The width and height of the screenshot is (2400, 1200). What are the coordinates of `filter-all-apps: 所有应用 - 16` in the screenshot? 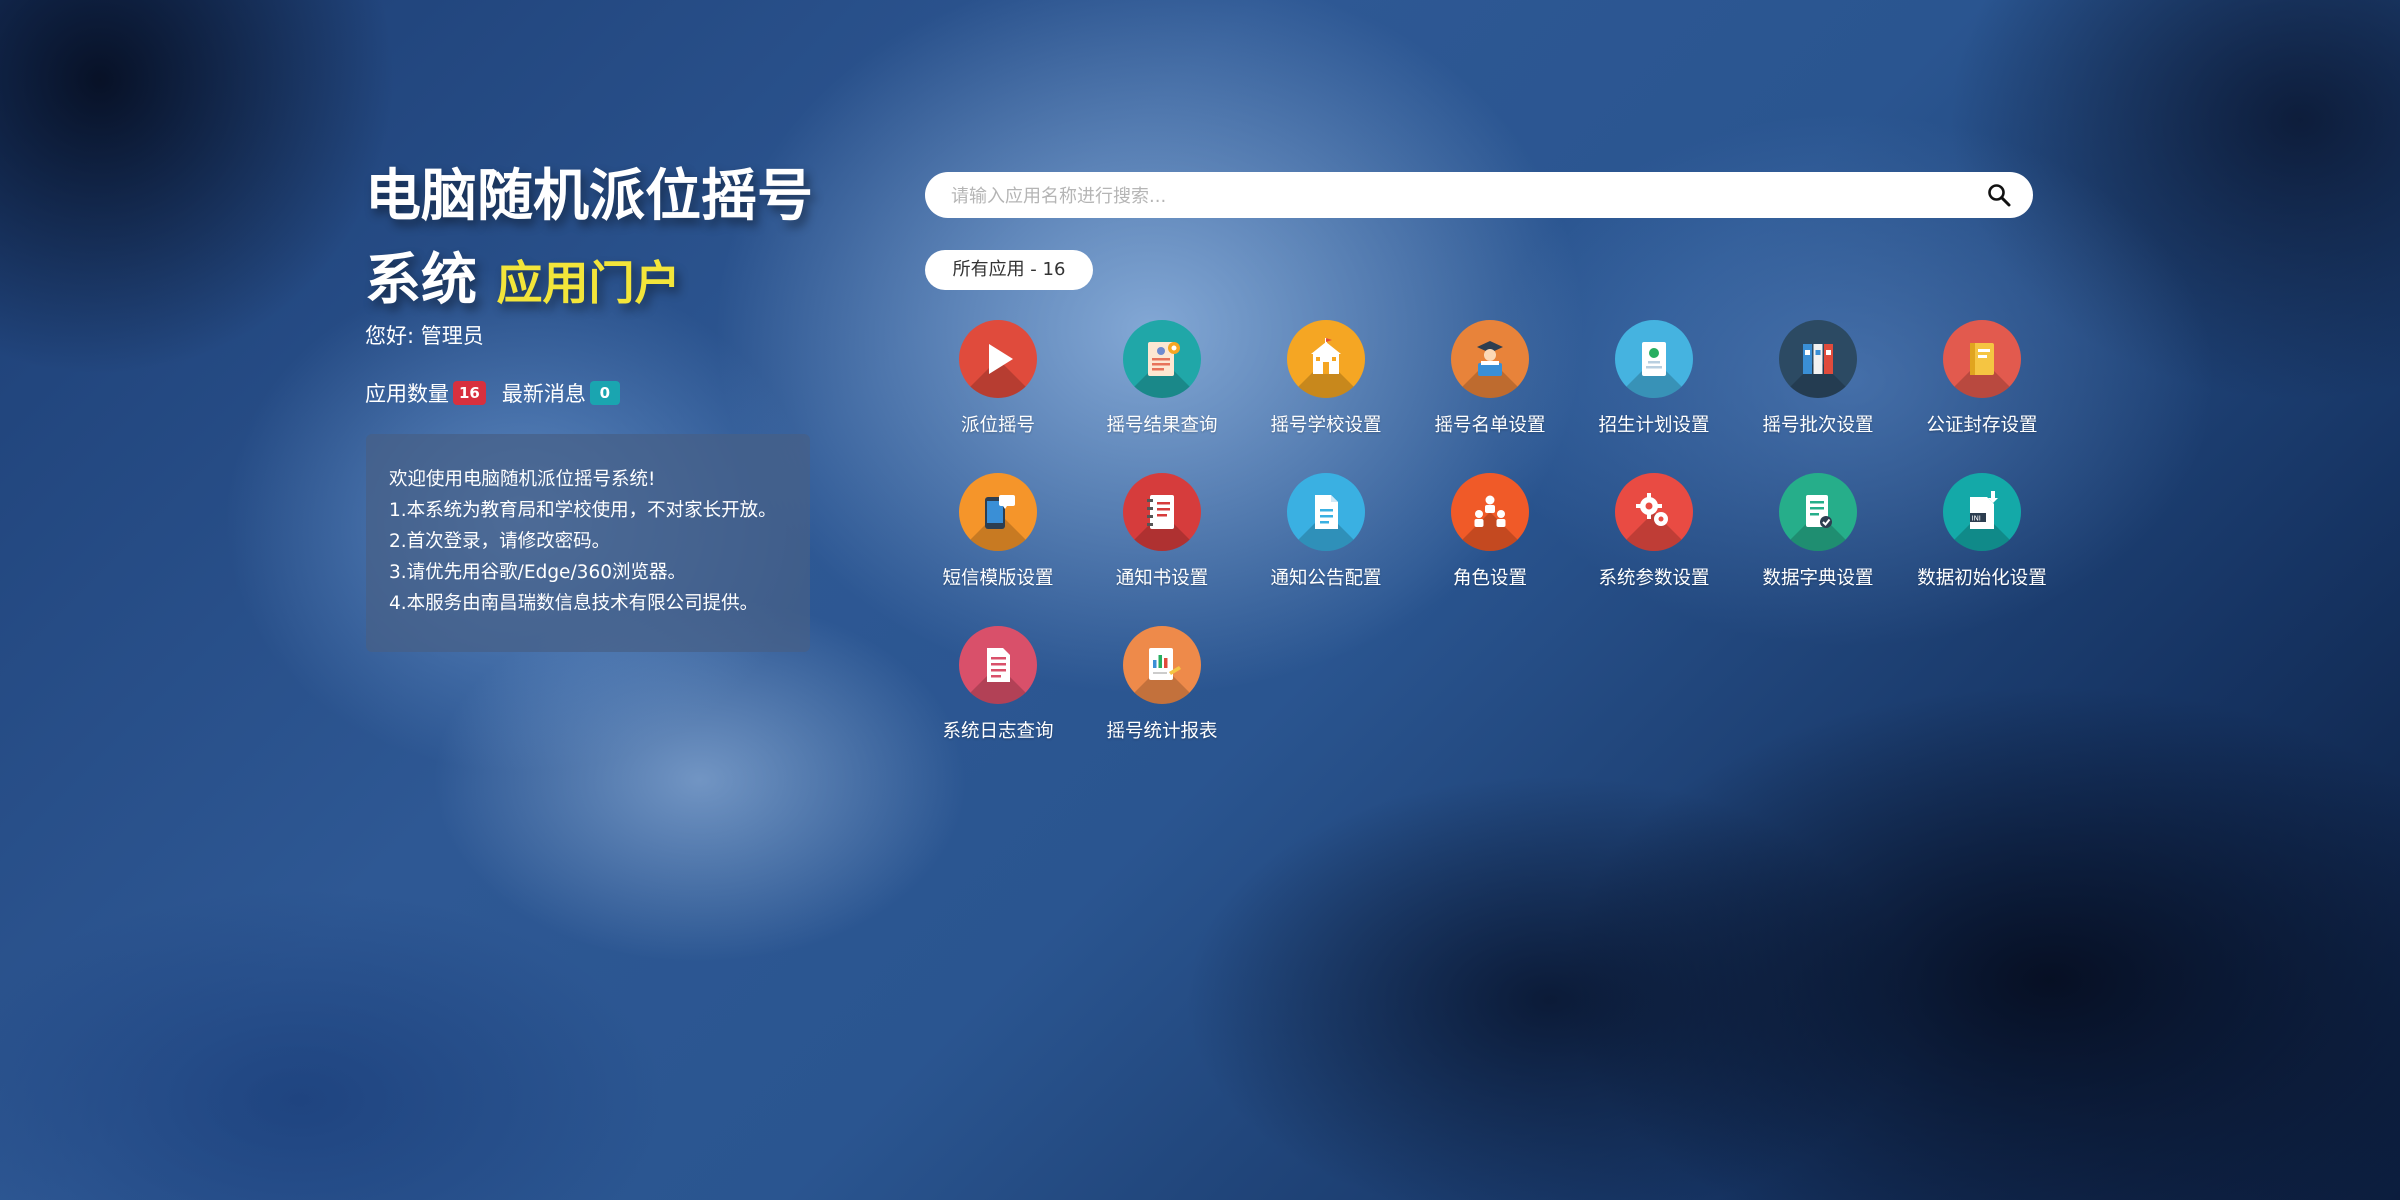 It's located at (1009, 270).